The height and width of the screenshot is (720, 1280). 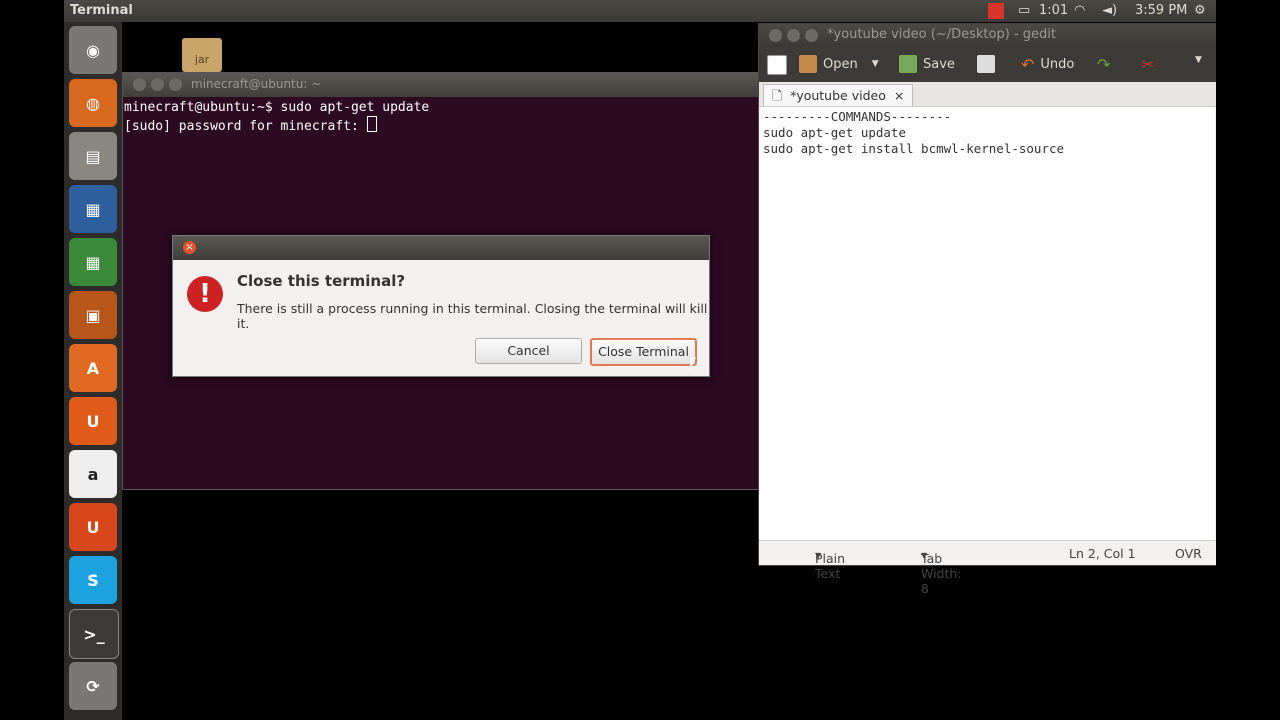 I want to click on gedit-titlebar: *youtube video (~/Desktop) - gedit, so click(x=987, y=35).